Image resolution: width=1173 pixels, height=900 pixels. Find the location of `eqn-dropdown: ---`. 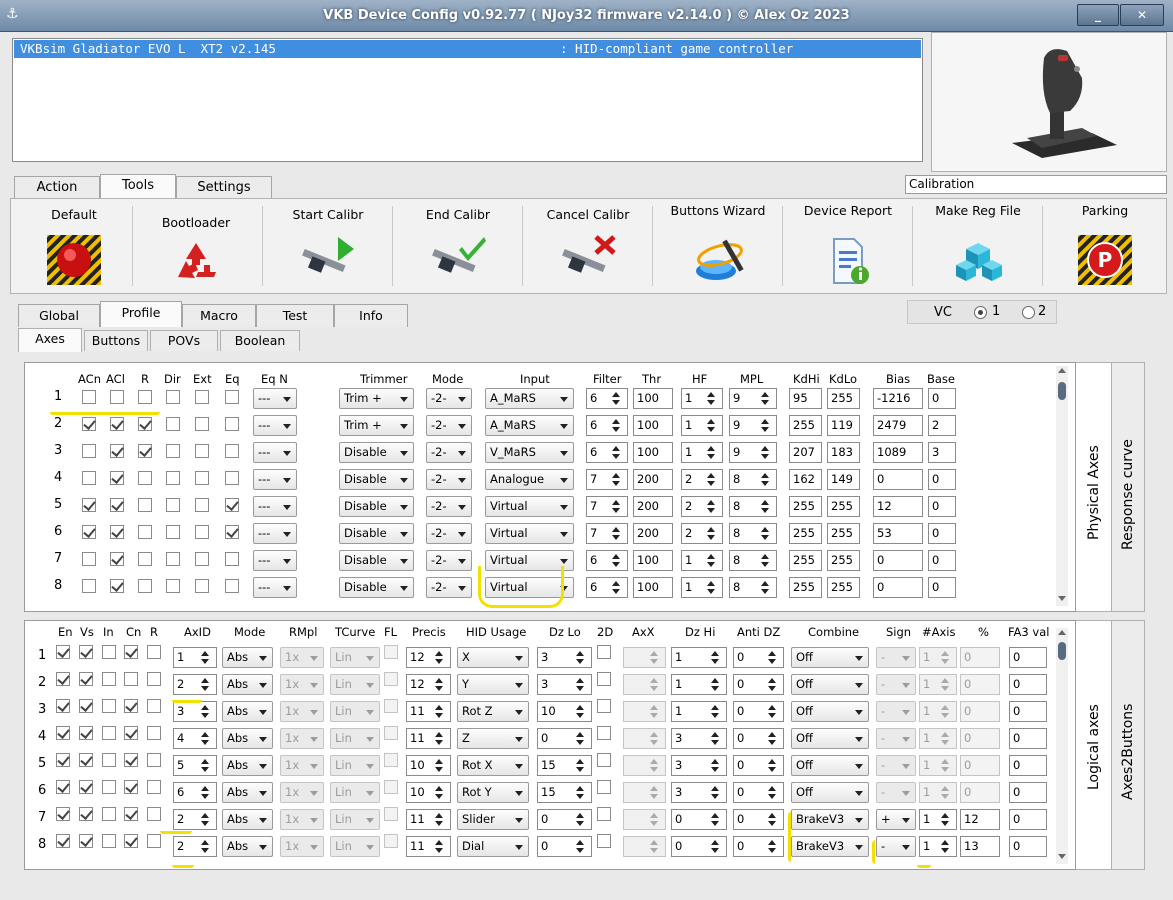

eqn-dropdown: --- is located at coordinates (275, 452).